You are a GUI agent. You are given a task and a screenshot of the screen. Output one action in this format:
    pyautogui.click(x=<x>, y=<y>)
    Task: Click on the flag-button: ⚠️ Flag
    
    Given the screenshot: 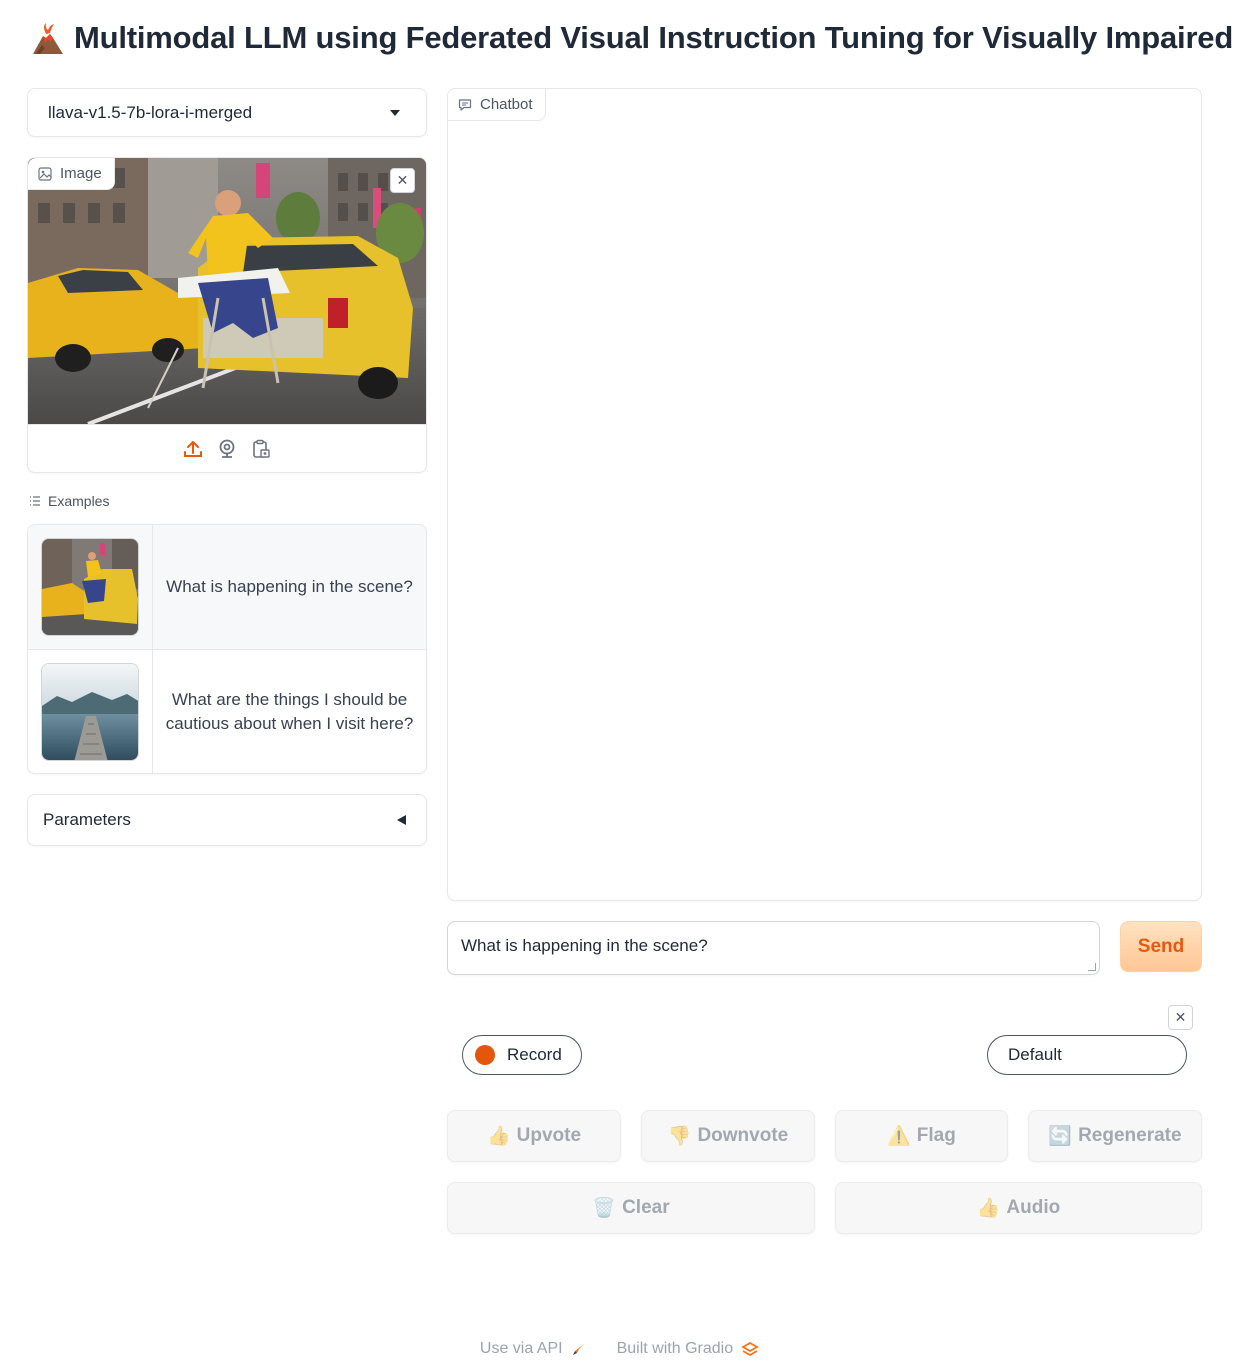 What is the action you would take?
    pyautogui.click(x=921, y=1136)
    